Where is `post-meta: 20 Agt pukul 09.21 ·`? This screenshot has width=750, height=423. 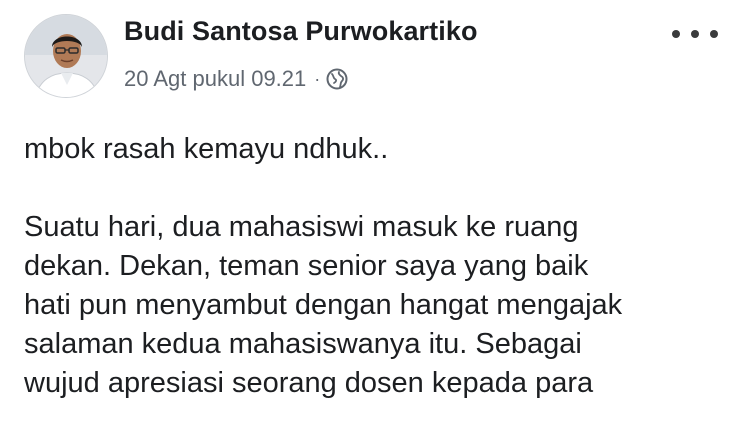
post-meta: 20 Agt pukul 09.21 · is located at coordinates (236, 79).